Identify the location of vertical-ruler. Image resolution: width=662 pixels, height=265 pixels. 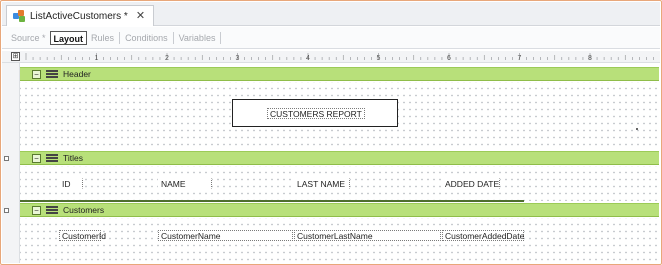
(11, 163).